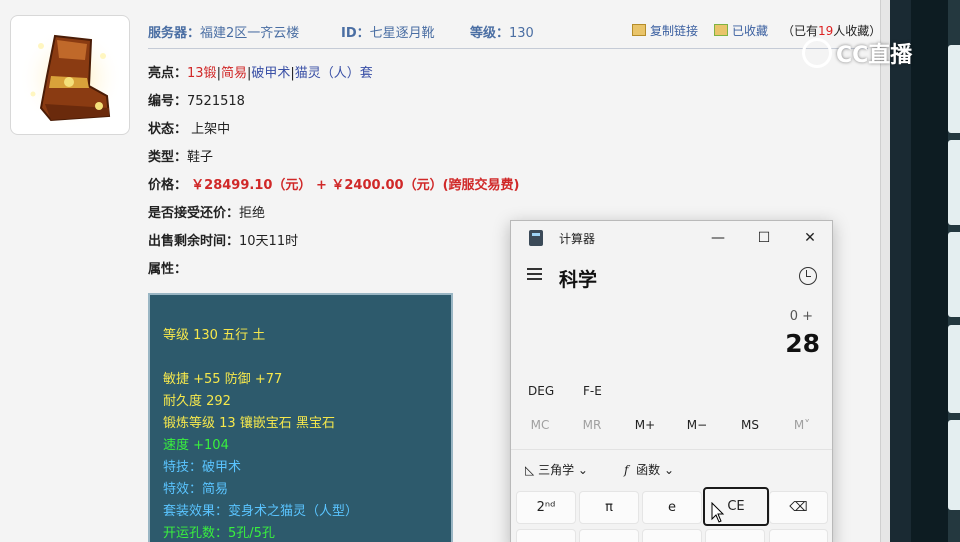 The image size is (960, 542). What do you see at coordinates (798, 507) in the screenshot?
I see `backspace-key: ⌫` at bounding box center [798, 507].